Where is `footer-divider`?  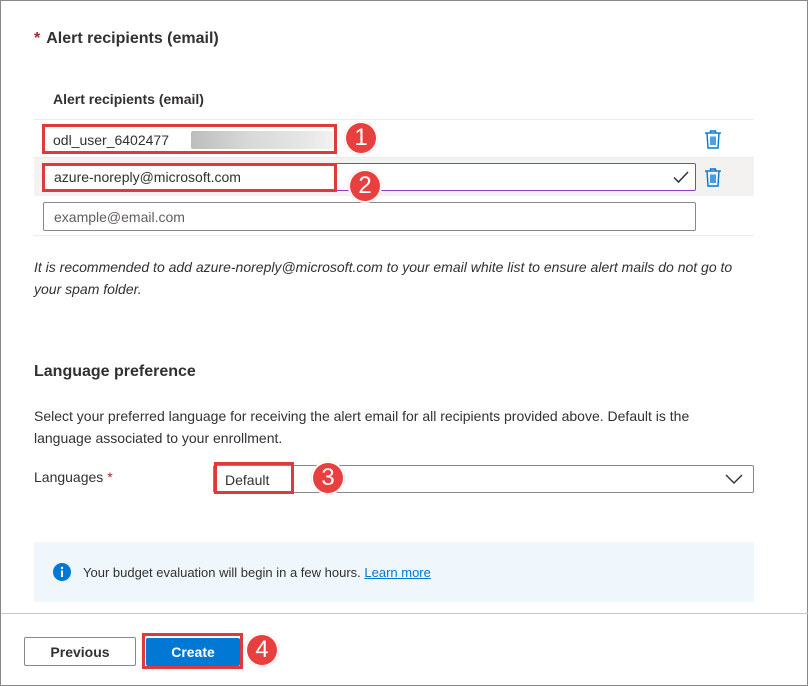
footer-divider is located at coordinates (404, 613).